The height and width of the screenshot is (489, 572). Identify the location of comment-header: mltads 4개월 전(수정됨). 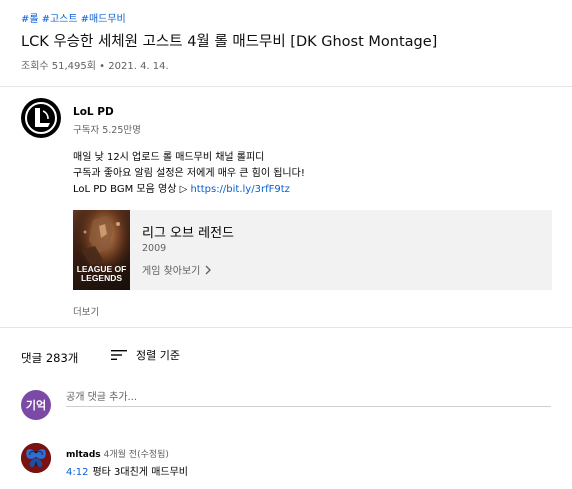
(117, 453).